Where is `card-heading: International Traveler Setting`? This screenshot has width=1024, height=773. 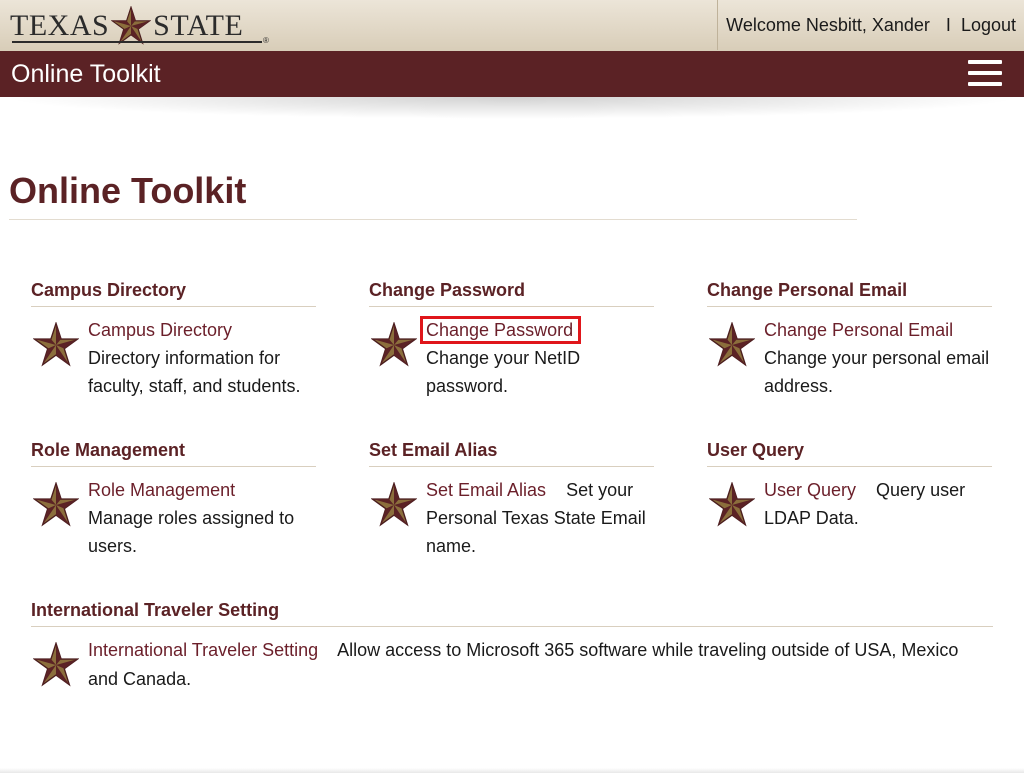
card-heading: International Traveler Setting is located at coordinates (512, 613).